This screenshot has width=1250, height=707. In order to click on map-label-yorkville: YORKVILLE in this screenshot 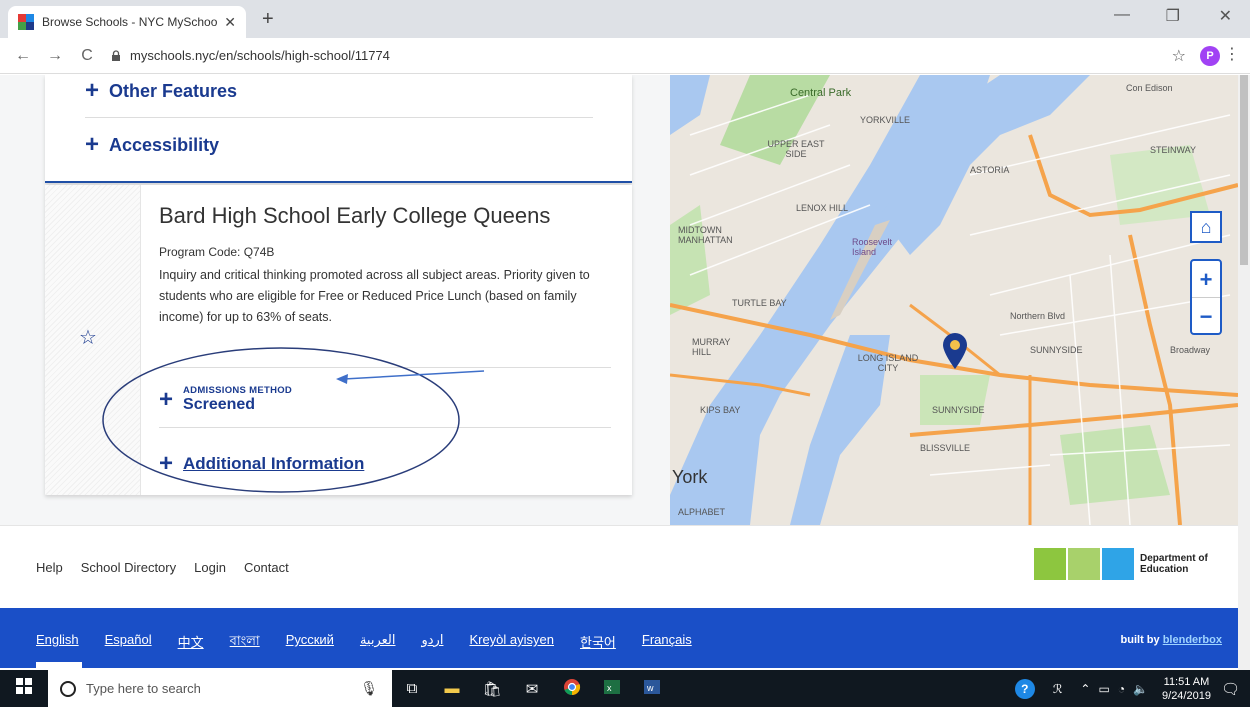, I will do `click(885, 120)`.